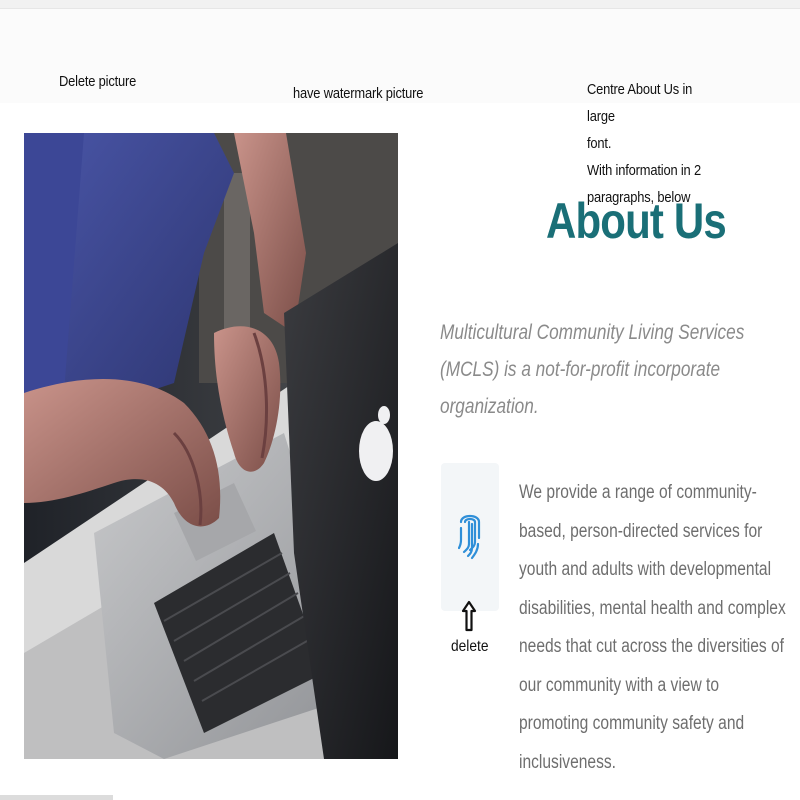 The height and width of the screenshot is (800, 800). I want to click on arrow-up-icon-svg, so click(469, 616).